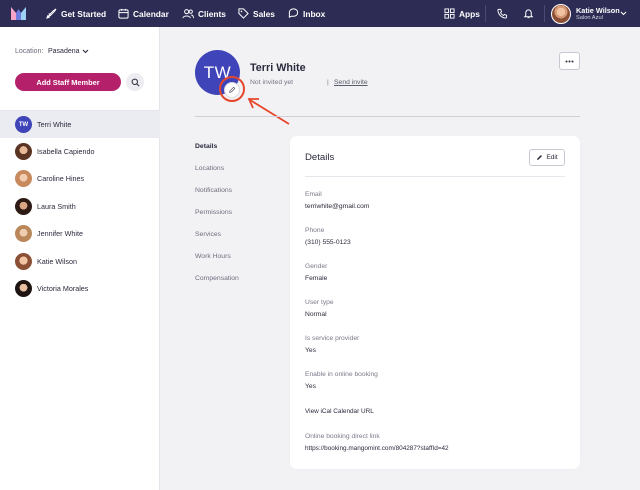  I want to click on avatar: TW, so click(23, 124).